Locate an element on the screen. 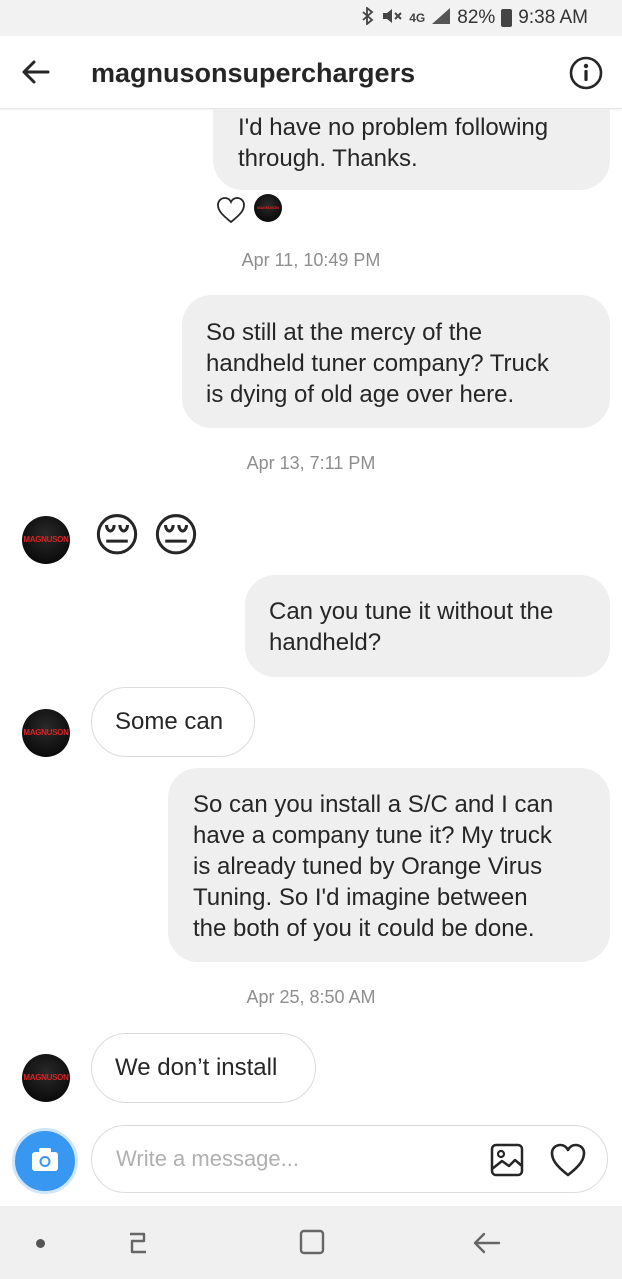 The height and width of the screenshot is (1279, 622). camera-button is located at coordinates (45, 1161).